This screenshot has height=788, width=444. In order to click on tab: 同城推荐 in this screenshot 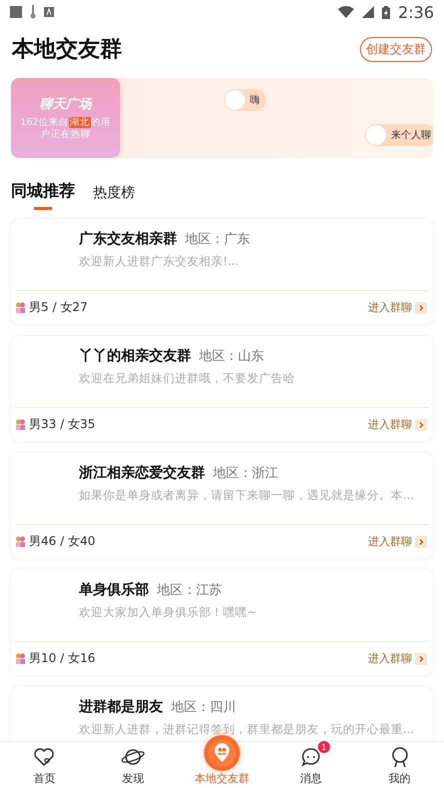, I will do `click(43, 195)`.